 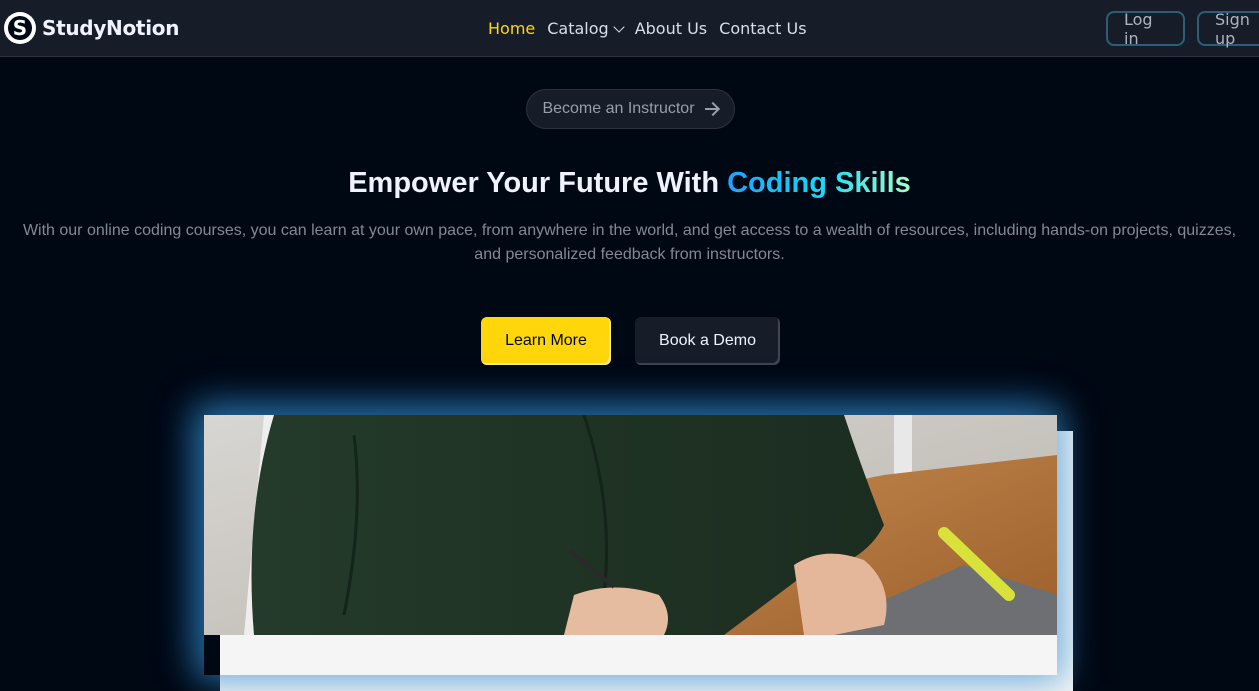 I want to click on become-instructor-label: Become an Instructor, so click(x=618, y=108).